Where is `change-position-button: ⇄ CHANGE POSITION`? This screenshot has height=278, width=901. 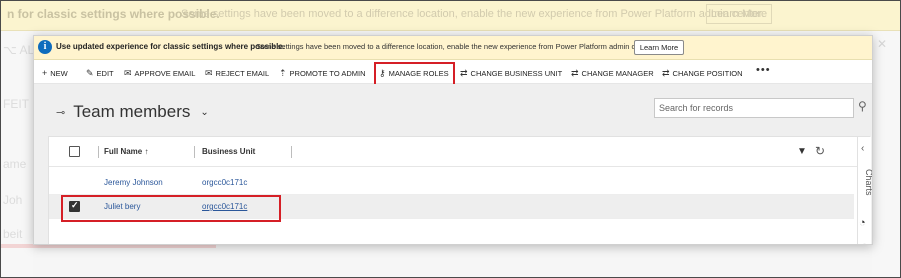 change-position-button: ⇄ CHANGE POSITION is located at coordinates (702, 73).